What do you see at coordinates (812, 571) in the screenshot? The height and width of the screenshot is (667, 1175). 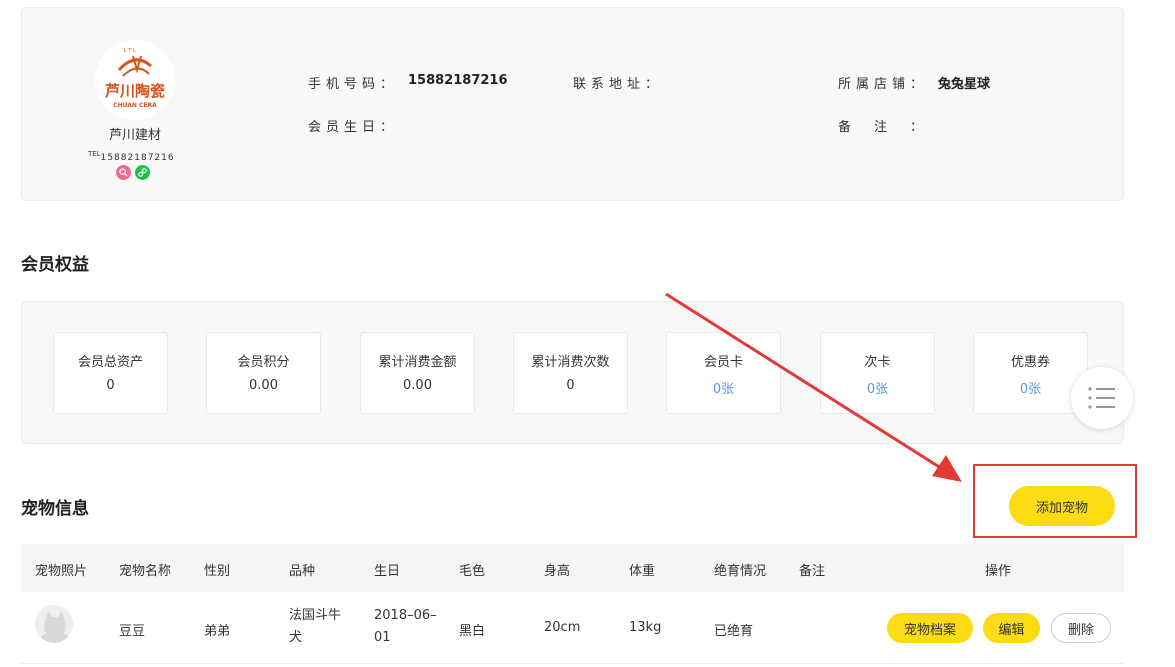 I see `column-header: 备注` at bounding box center [812, 571].